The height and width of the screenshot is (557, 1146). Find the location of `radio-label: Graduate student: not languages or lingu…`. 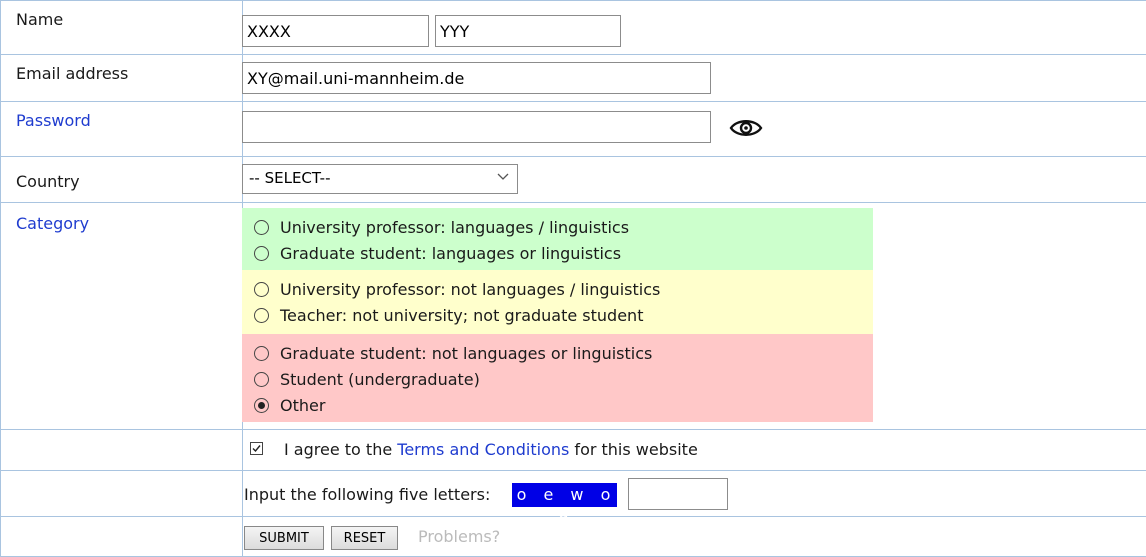

radio-label: Graduate student: not languages or lingu… is located at coordinates (466, 353).